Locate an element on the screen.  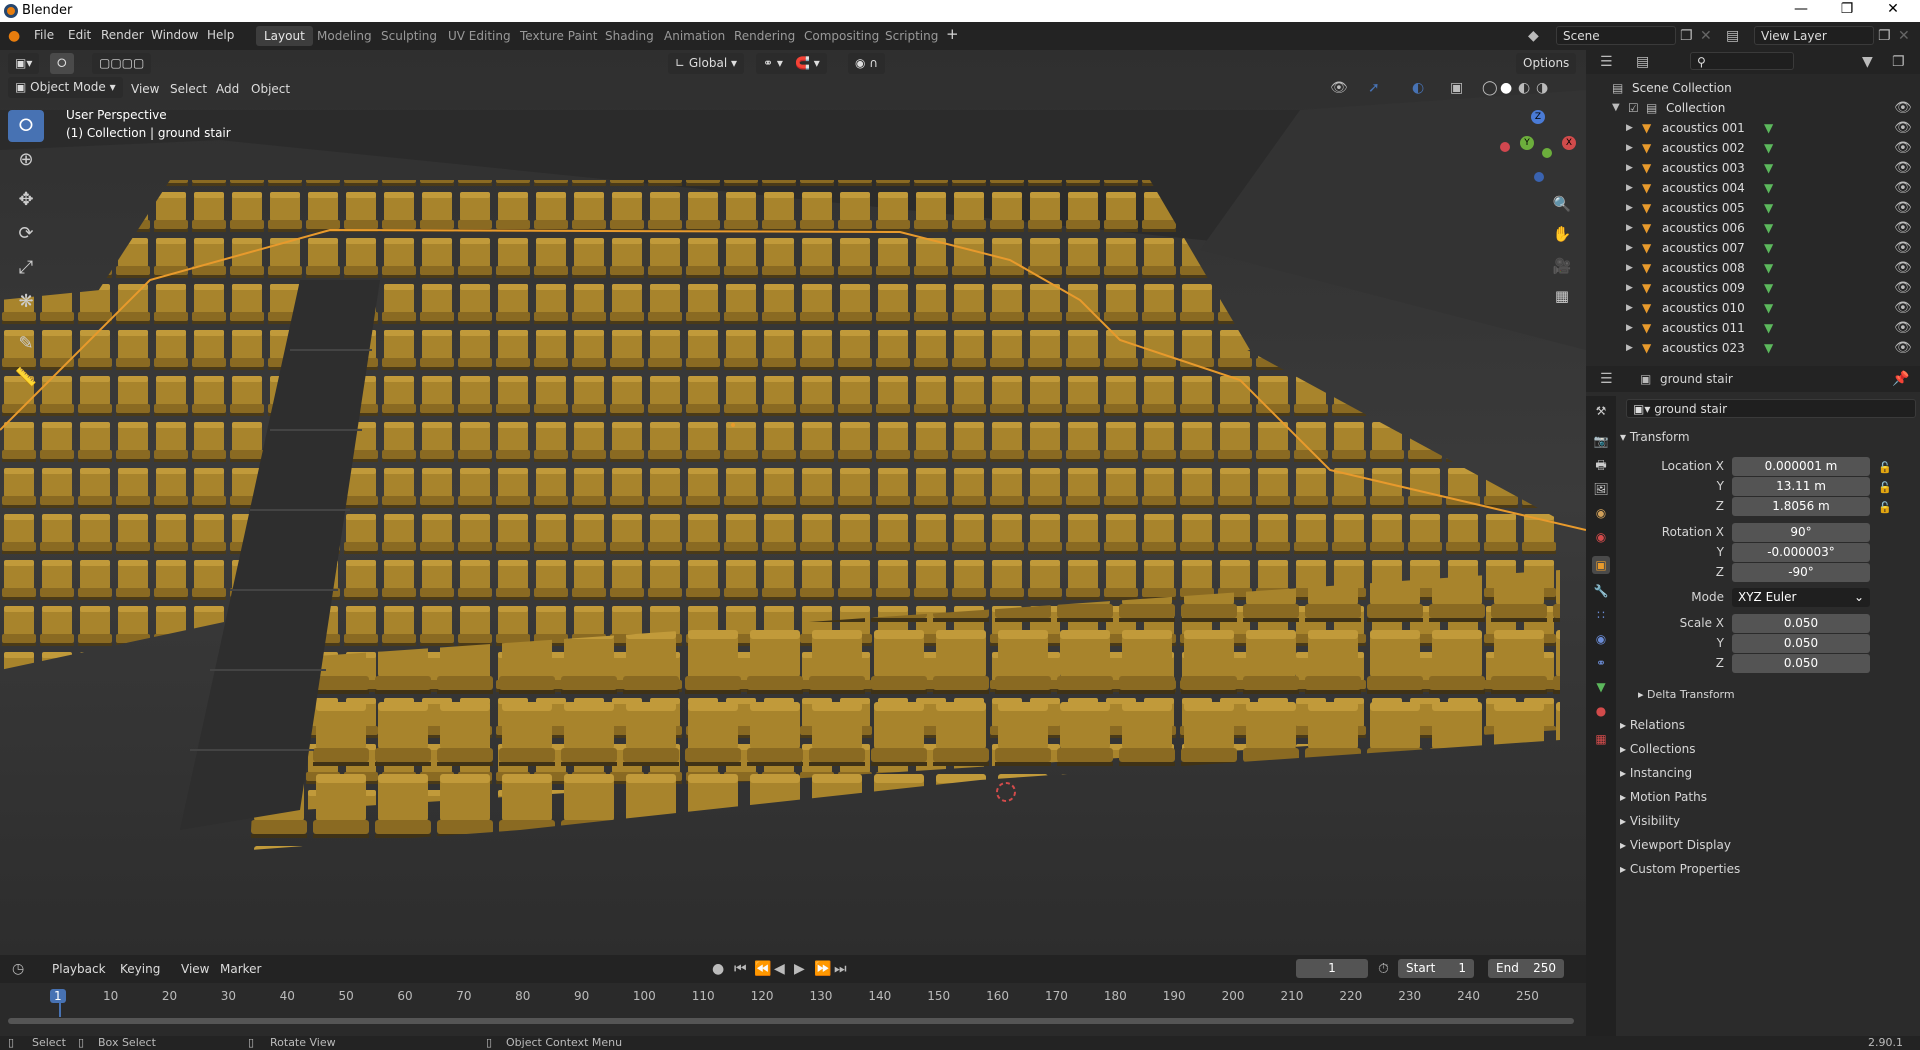
blender-menu-icon: ● is located at coordinates (14, 36).